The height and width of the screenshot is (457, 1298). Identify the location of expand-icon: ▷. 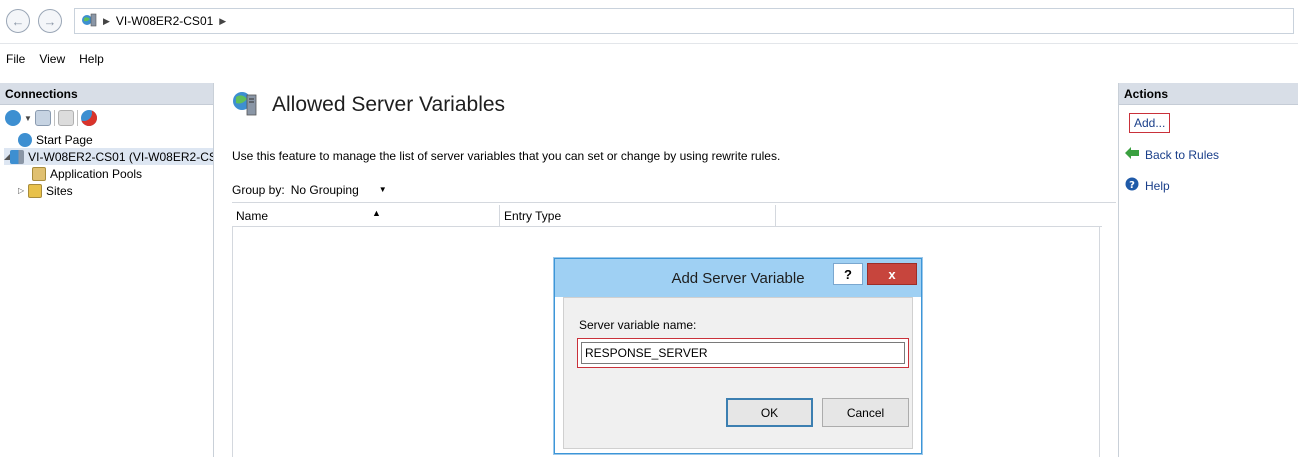
(23, 190).